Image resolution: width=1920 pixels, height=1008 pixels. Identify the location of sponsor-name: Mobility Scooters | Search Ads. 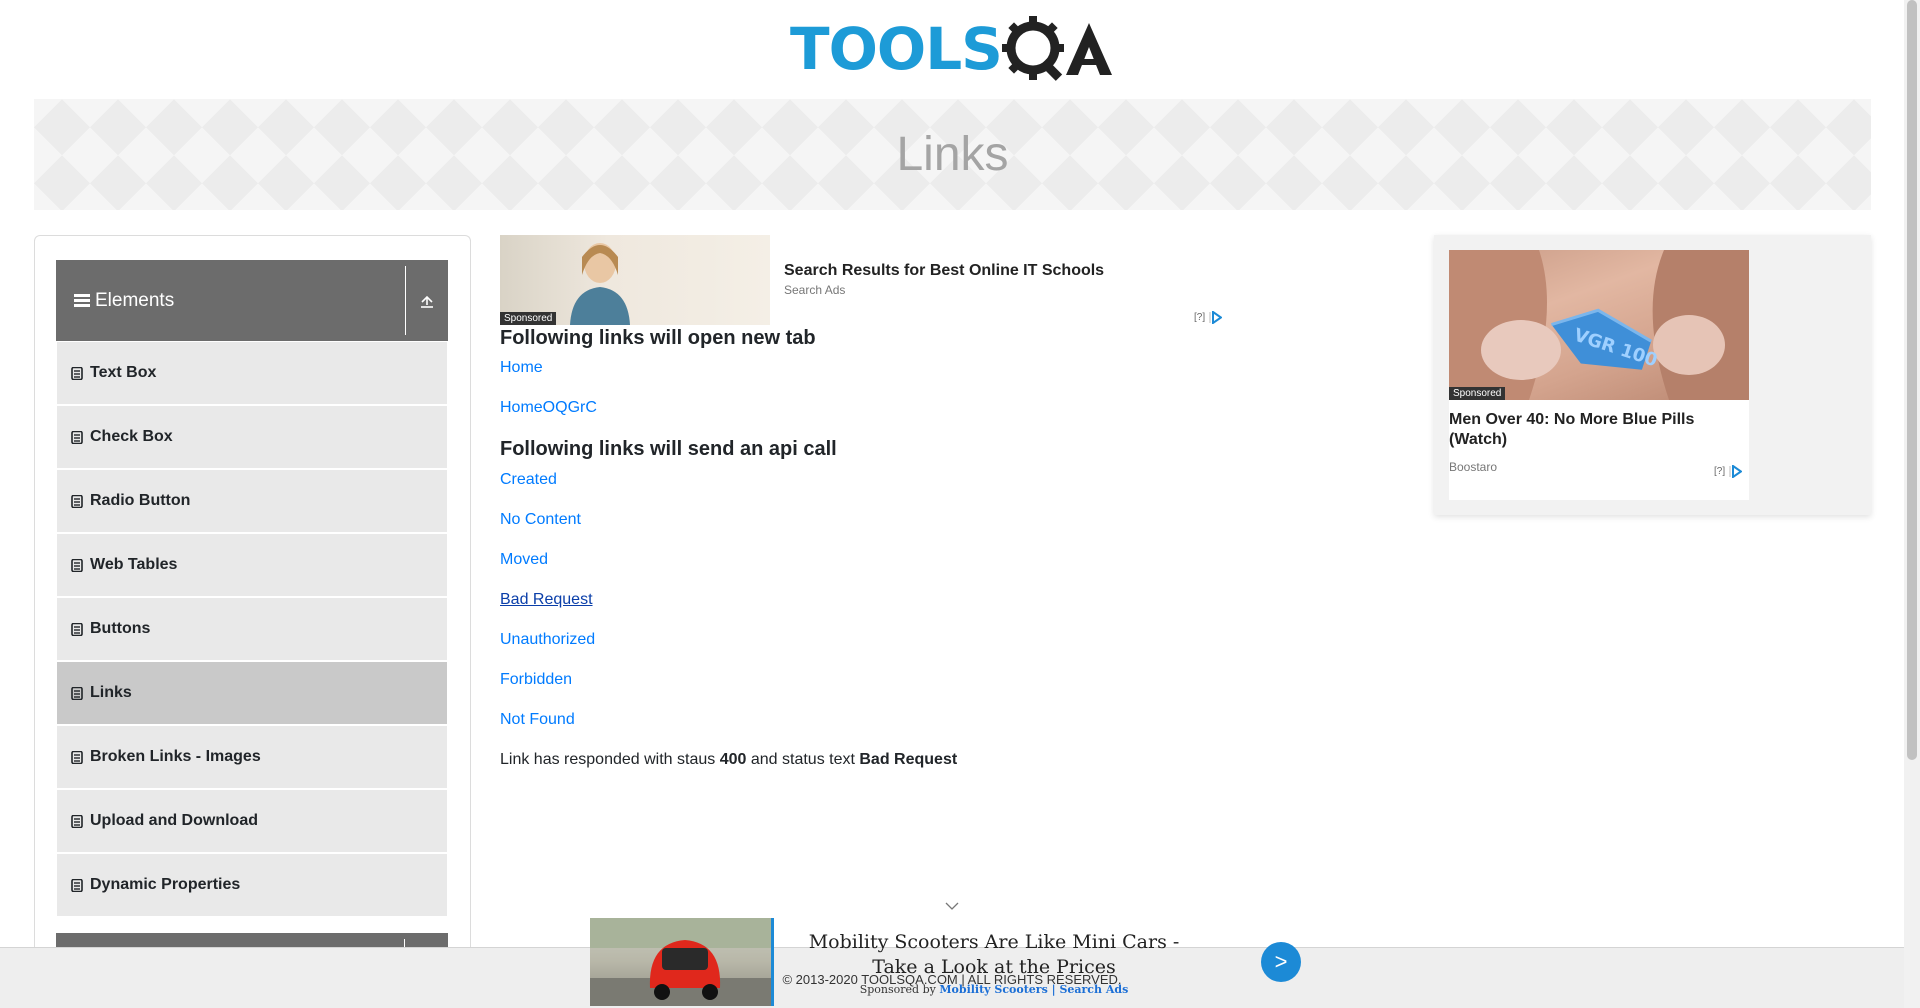
(1033, 989).